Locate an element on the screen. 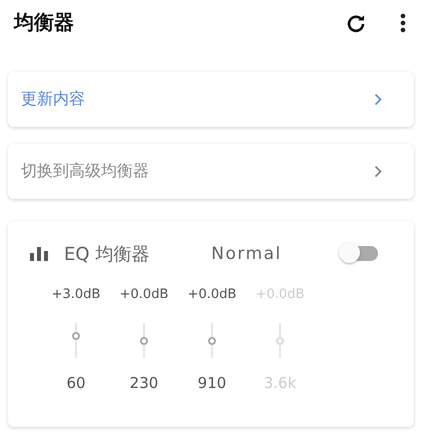 This screenshot has width=422, height=432. frequency-label: 910 is located at coordinates (212, 382).